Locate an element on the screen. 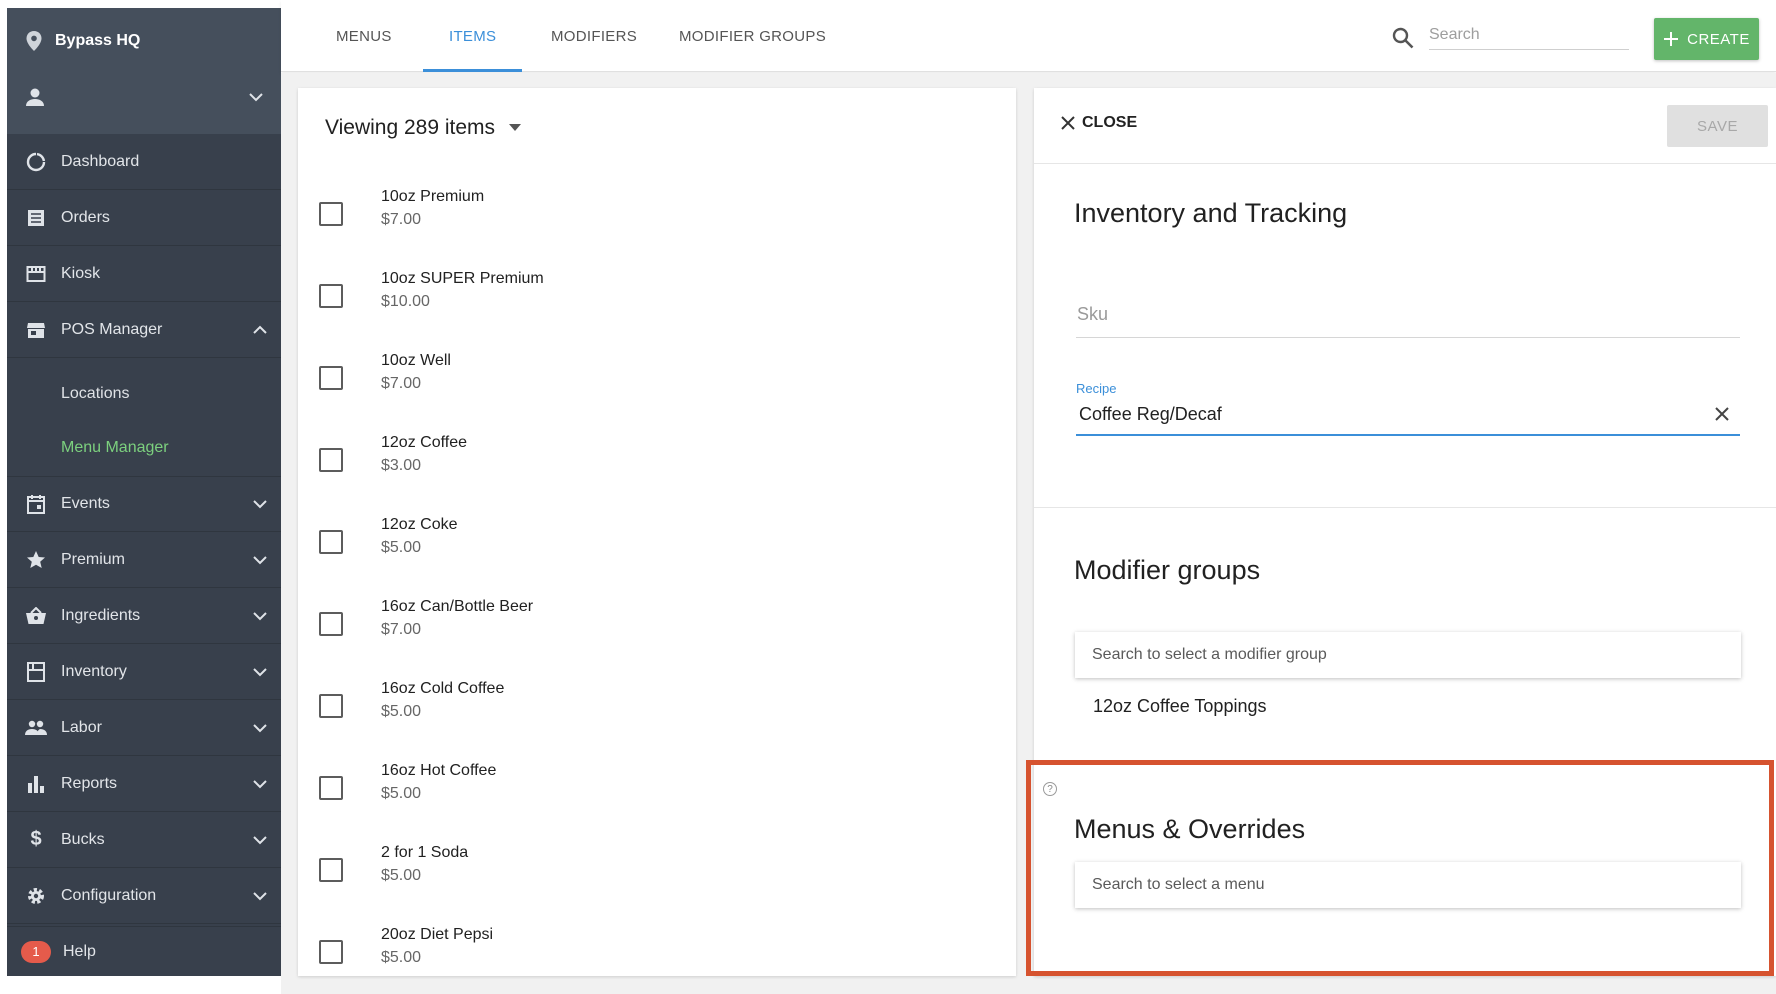 The width and height of the screenshot is (1776, 994). sidebar-item-premium: Premium is located at coordinates (144, 560).